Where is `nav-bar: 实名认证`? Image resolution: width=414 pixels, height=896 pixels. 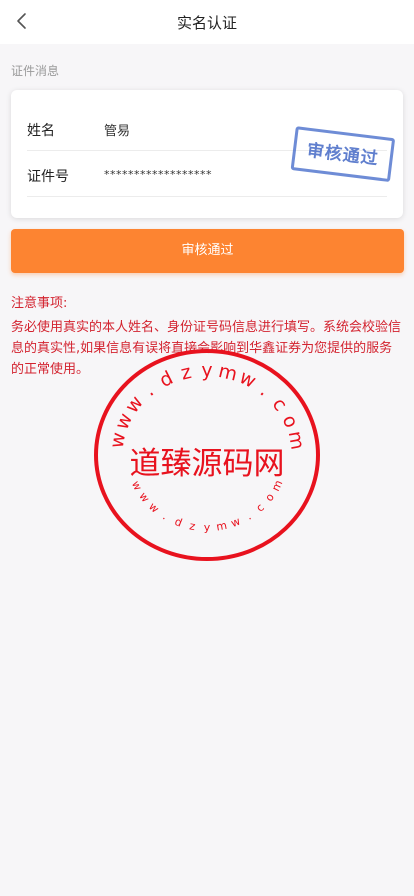 nav-bar: 实名认证 is located at coordinates (207, 22).